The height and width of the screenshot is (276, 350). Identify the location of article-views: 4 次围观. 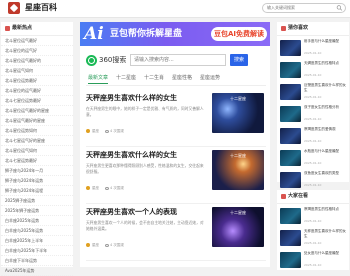
(117, 131).